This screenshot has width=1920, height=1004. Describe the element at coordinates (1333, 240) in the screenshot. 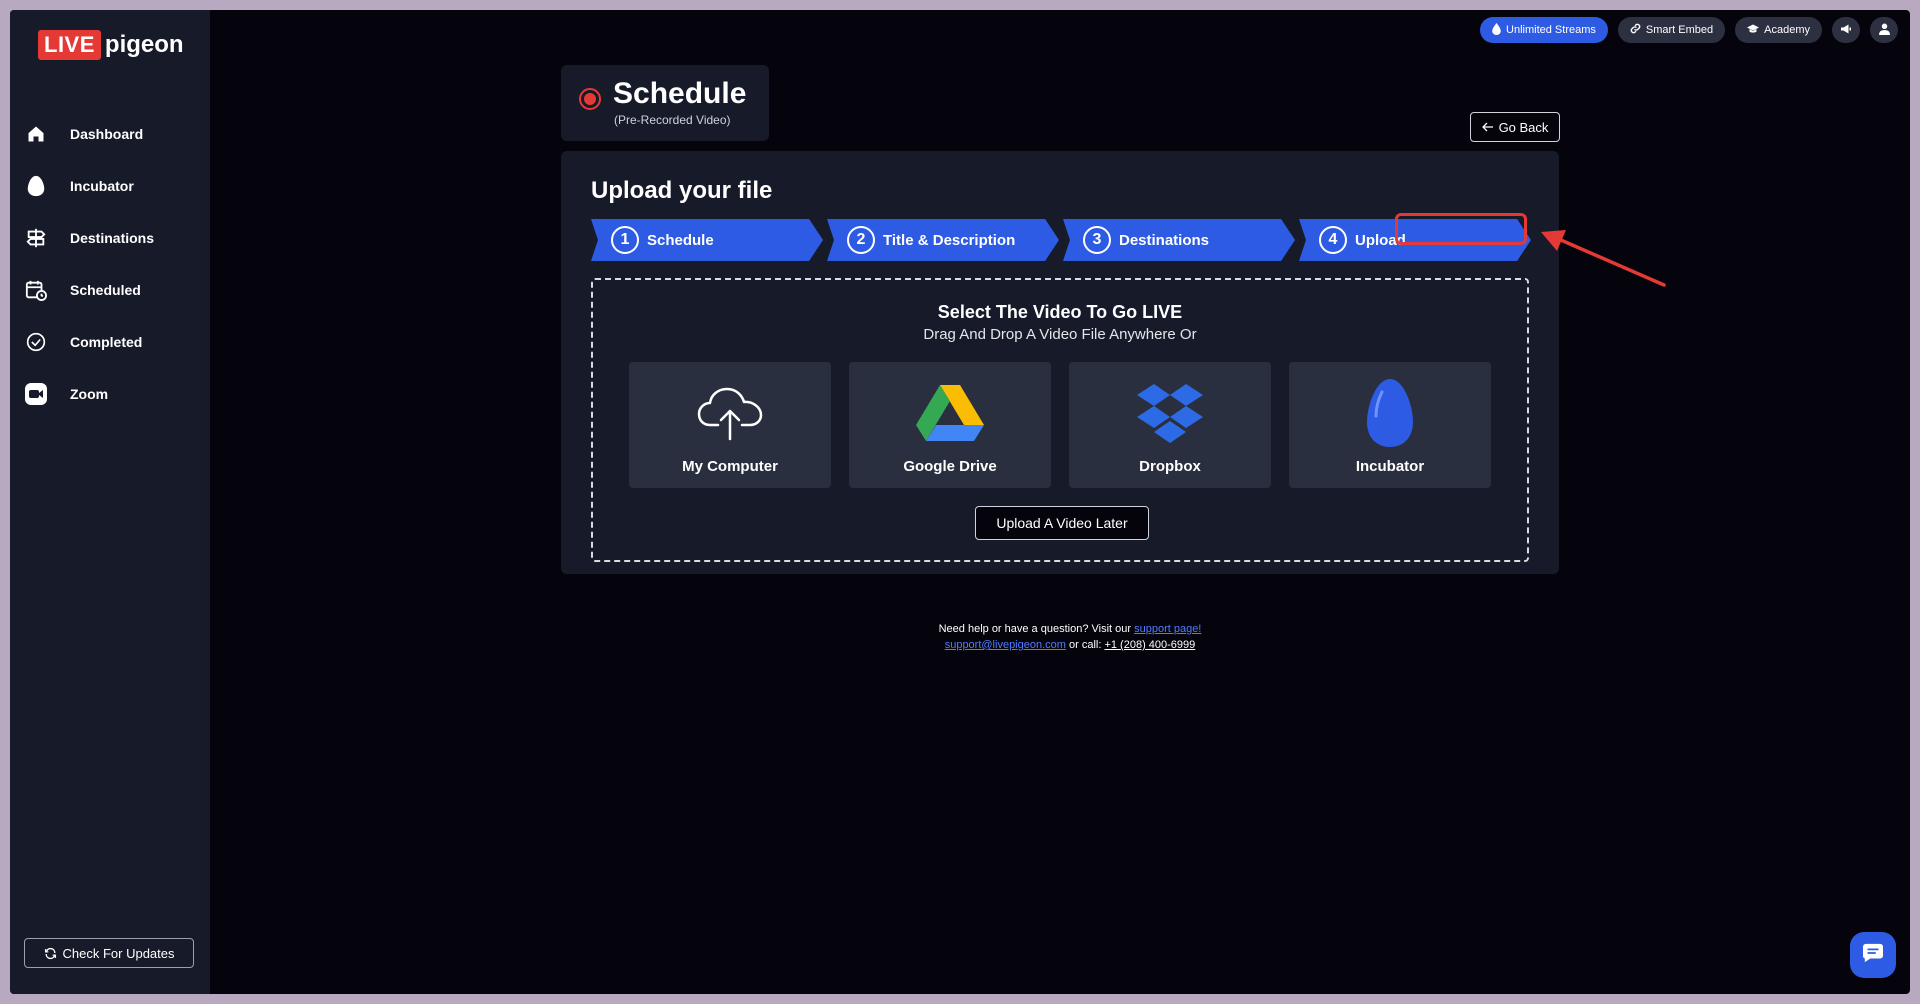

I see `step-number: 4` at that location.